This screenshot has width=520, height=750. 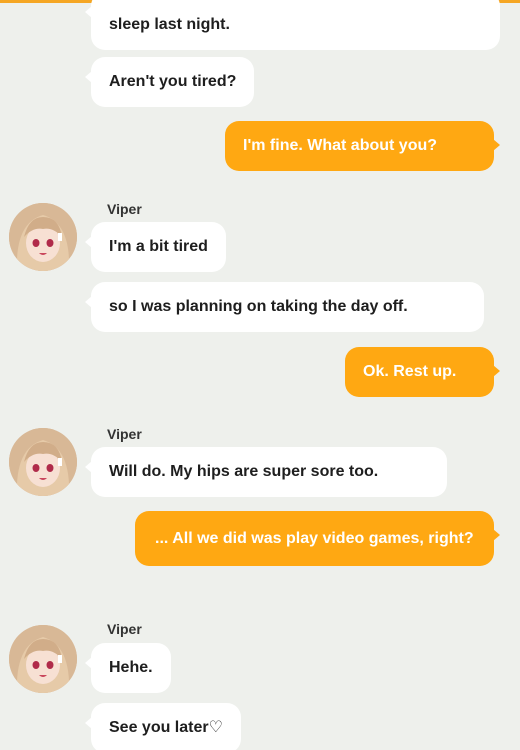 I want to click on message-bubble-incoming: I'm a bit tired, so click(x=155, y=247).